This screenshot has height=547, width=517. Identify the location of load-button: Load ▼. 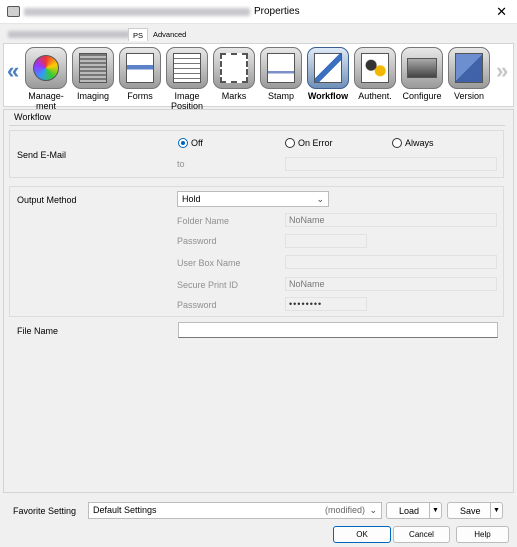
(414, 510).